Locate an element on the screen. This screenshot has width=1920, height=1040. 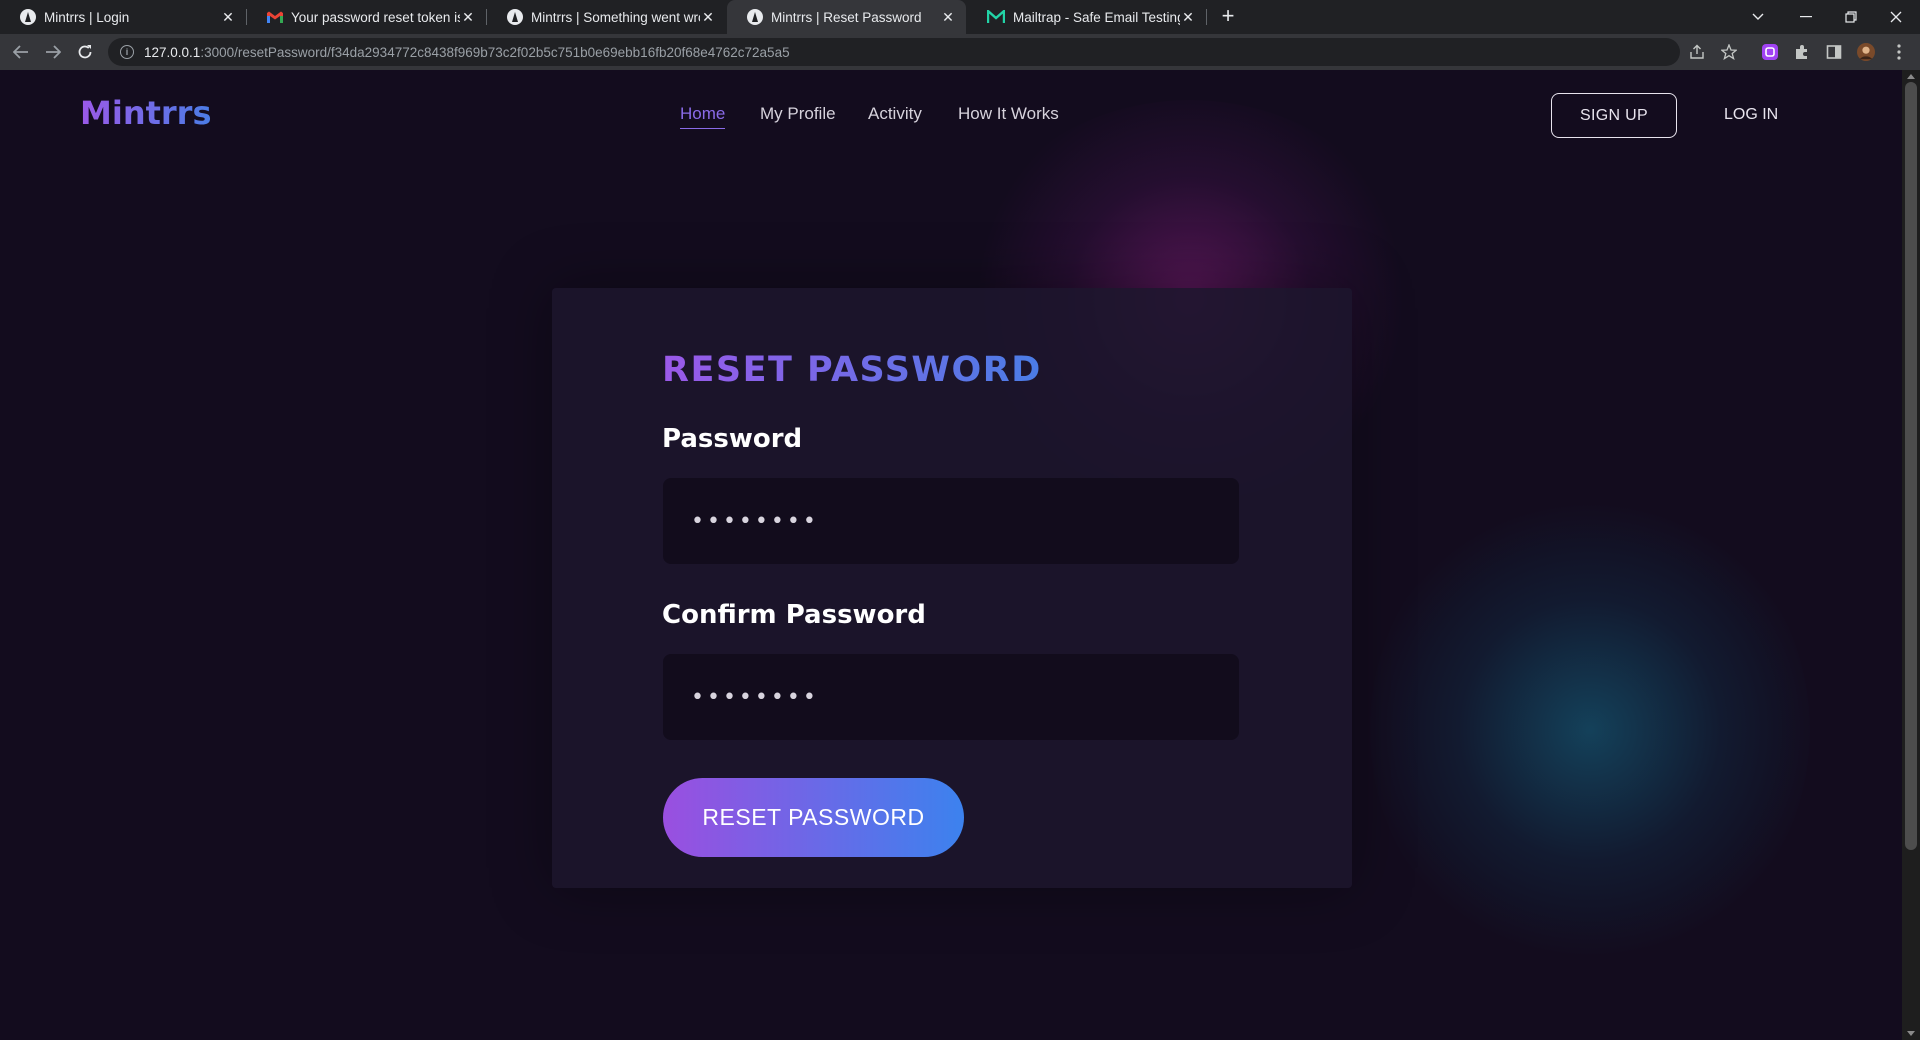
minimize-icon is located at coordinates (1806, 17).